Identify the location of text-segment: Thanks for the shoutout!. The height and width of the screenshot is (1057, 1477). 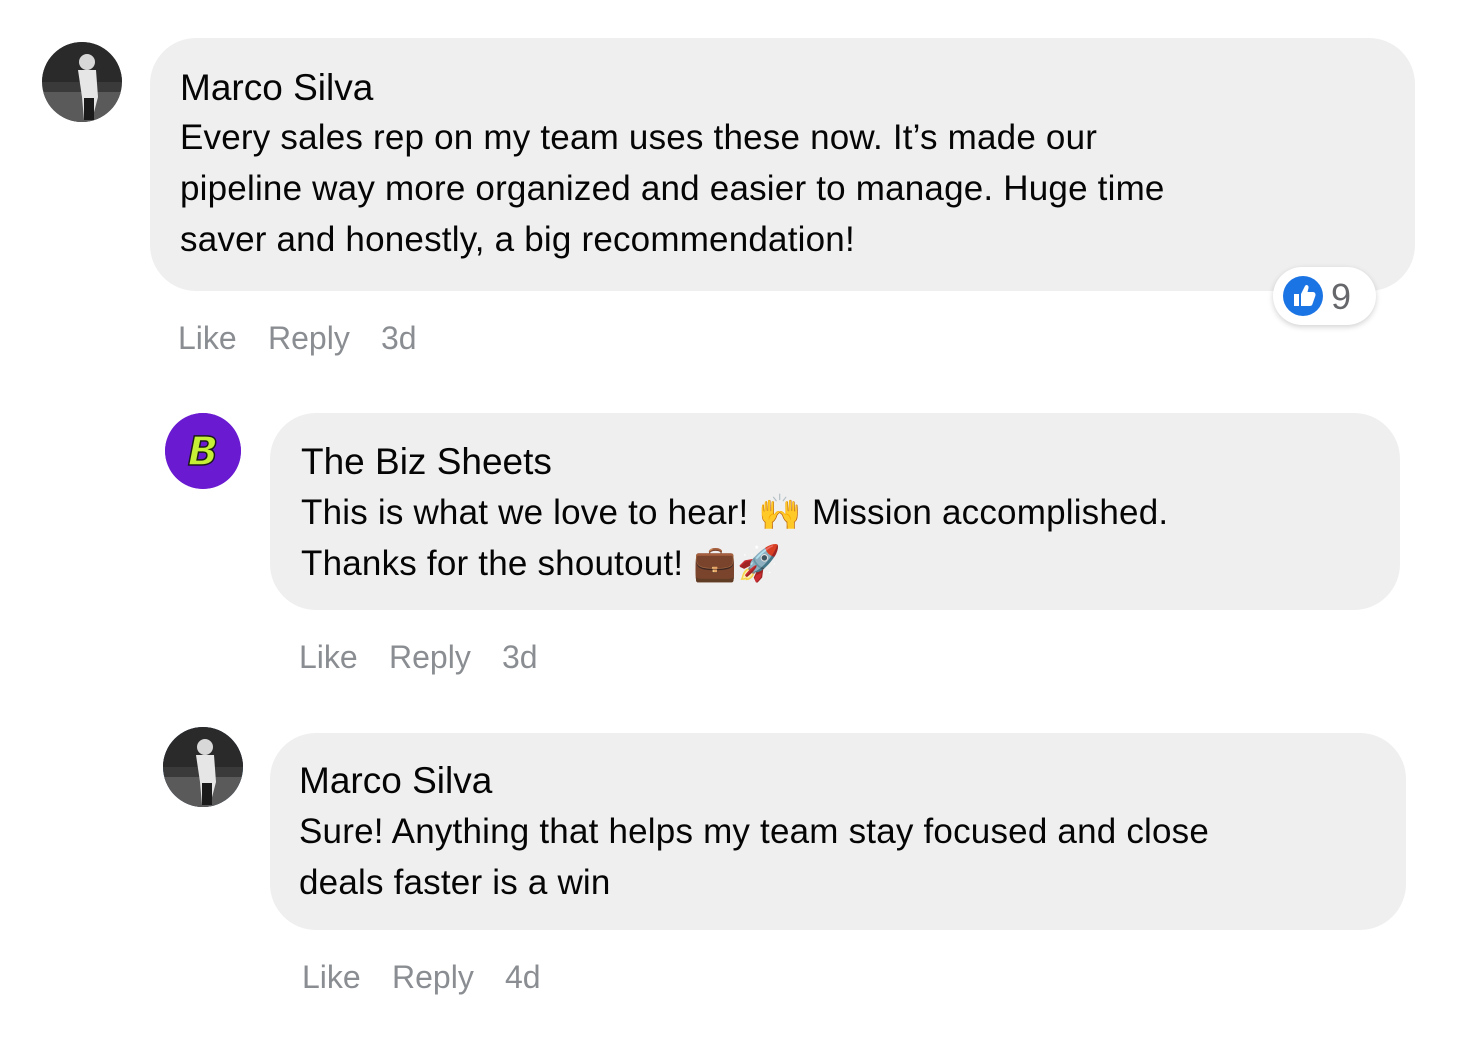
(497, 563).